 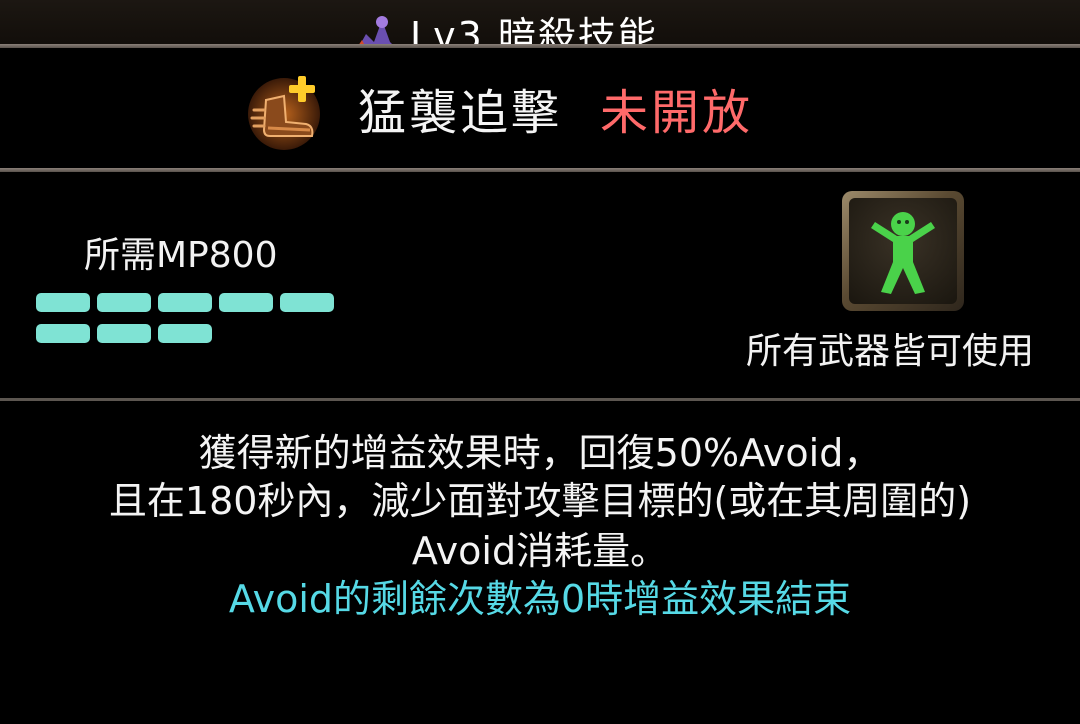 What do you see at coordinates (540, 599) in the screenshot?
I see `skill-end-condition: Avoid的剩餘次數為0時增益效果結束` at bounding box center [540, 599].